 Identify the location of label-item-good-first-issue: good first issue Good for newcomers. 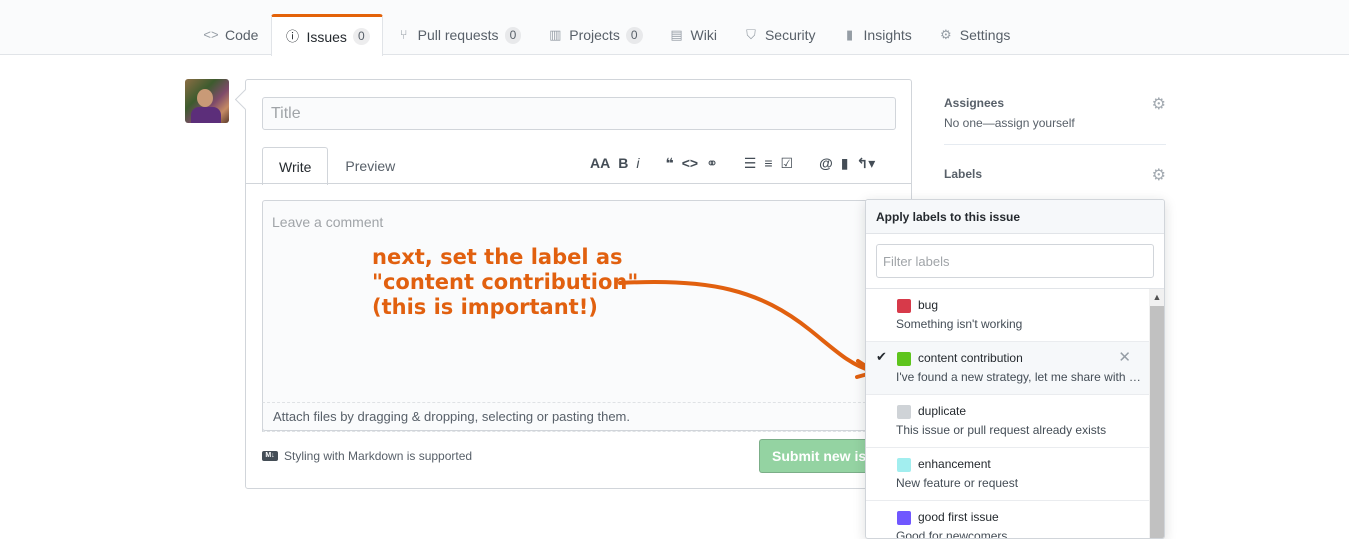
(1007, 520).